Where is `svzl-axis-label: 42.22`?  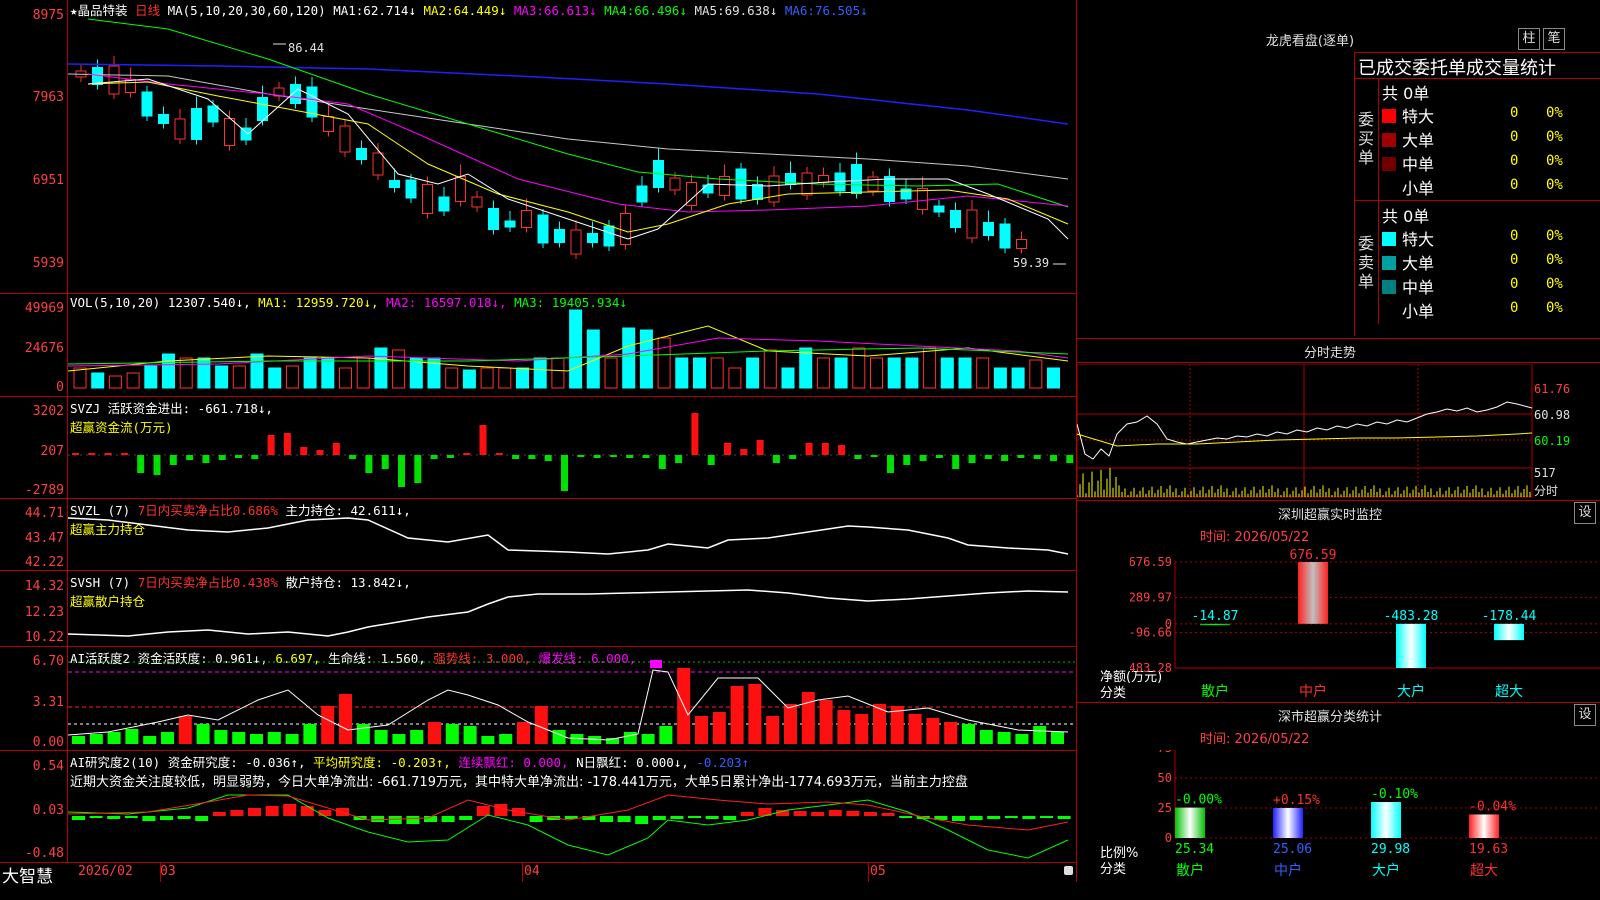
svzl-axis-label: 42.22 is located at coordinates (44, 562).